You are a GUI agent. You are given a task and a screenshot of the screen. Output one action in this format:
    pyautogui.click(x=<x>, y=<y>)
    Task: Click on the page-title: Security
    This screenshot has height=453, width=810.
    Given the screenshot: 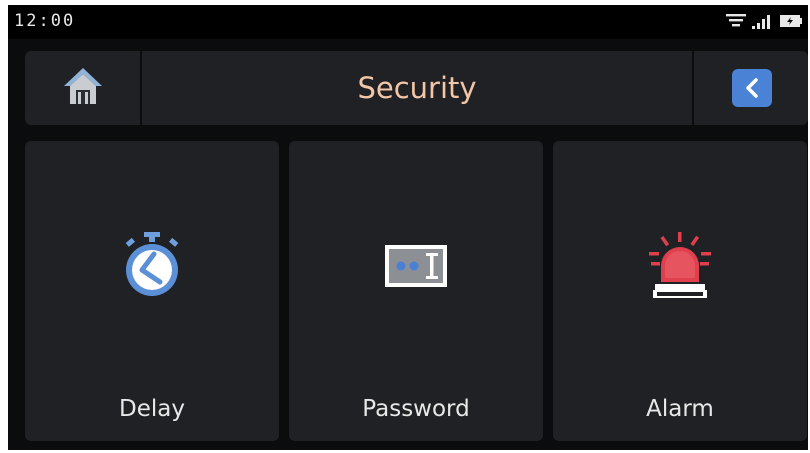 What is the action you would take?
    pyautogui.click(x=417, y=88)
    